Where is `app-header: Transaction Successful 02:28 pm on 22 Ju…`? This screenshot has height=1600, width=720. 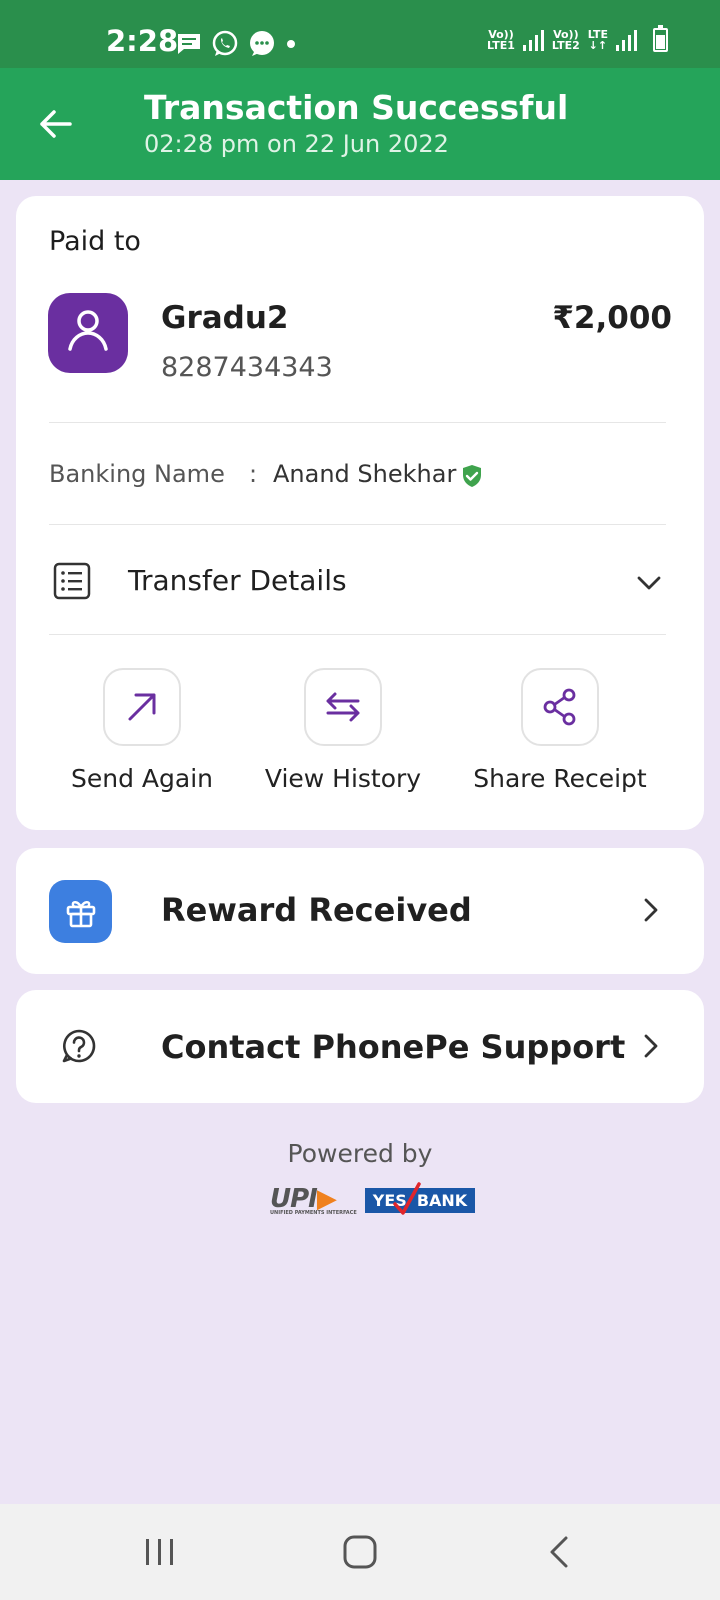 app-header: Transaction Successful 02:28 pm on 22 Ju… is located at coordinates (360, 124).